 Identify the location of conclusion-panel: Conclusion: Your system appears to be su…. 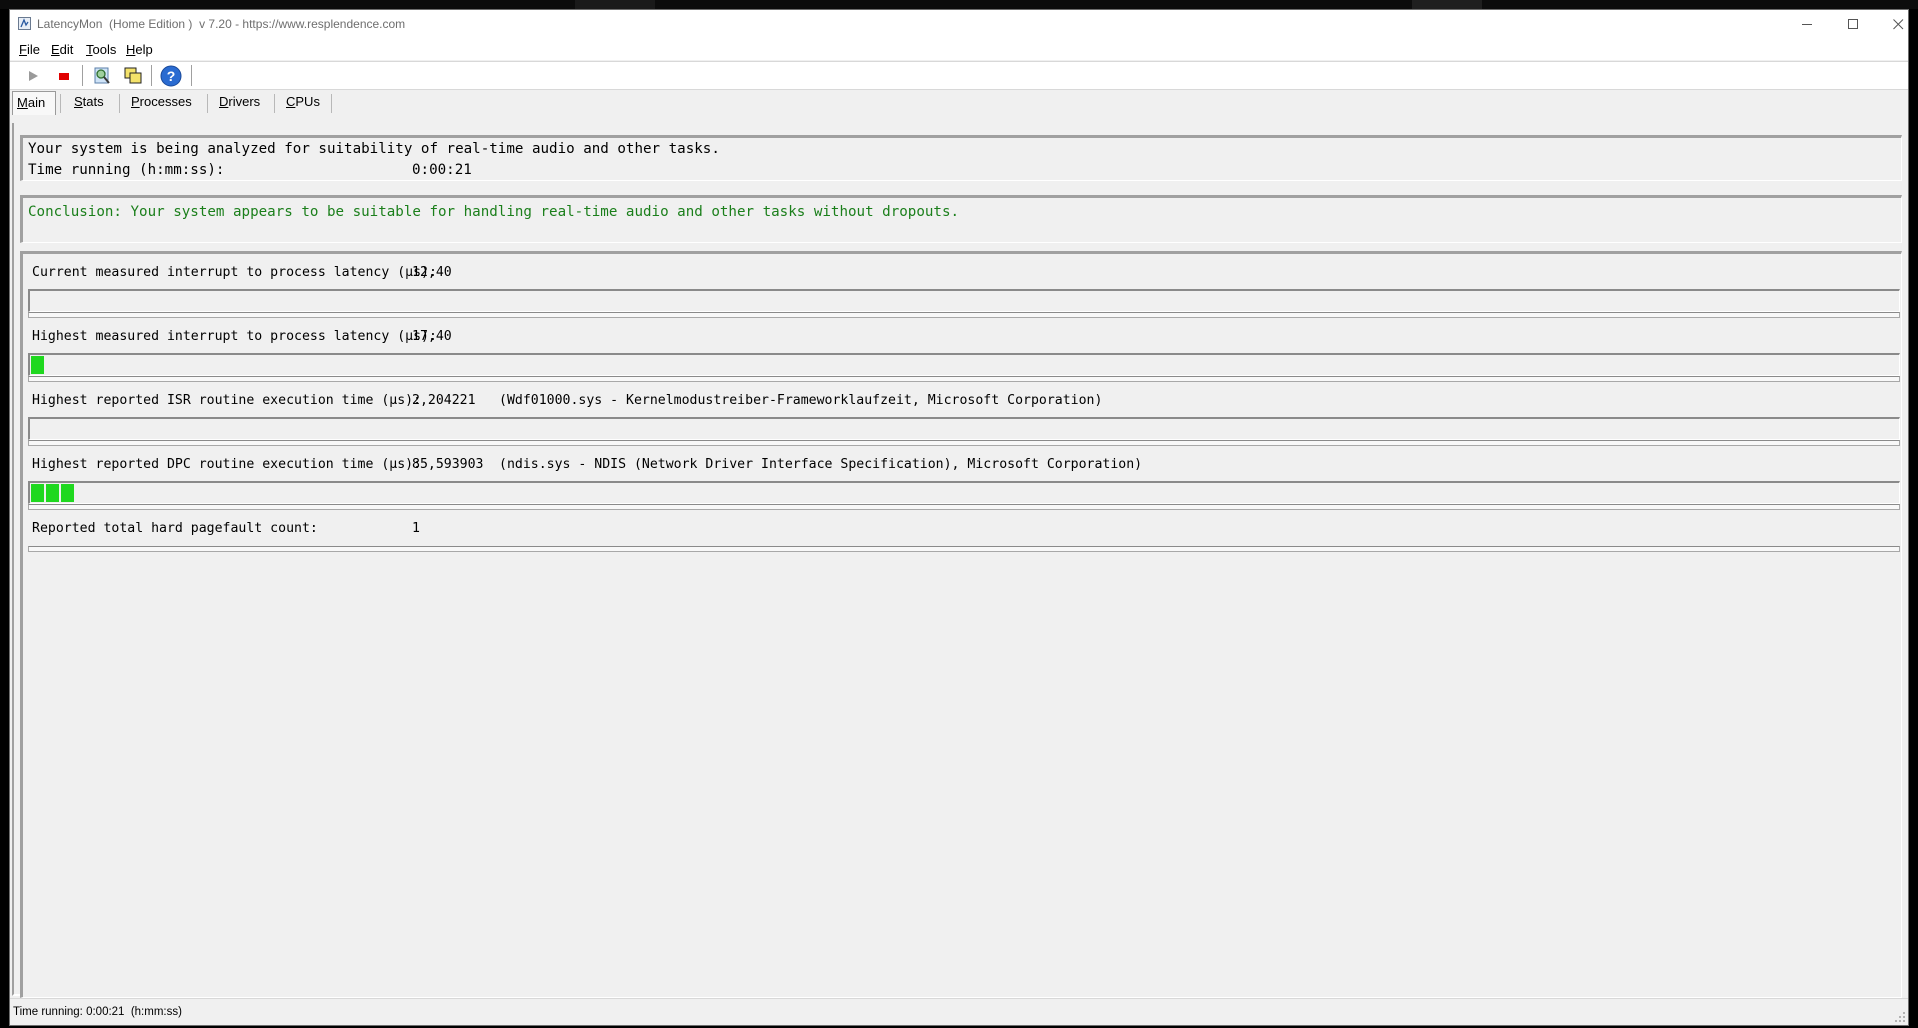
(961, 219).